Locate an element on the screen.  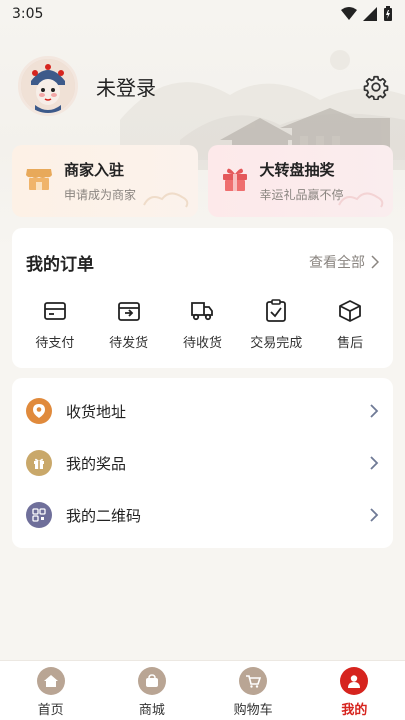
tab-home: 首页 is located at coordinates (51, 690).